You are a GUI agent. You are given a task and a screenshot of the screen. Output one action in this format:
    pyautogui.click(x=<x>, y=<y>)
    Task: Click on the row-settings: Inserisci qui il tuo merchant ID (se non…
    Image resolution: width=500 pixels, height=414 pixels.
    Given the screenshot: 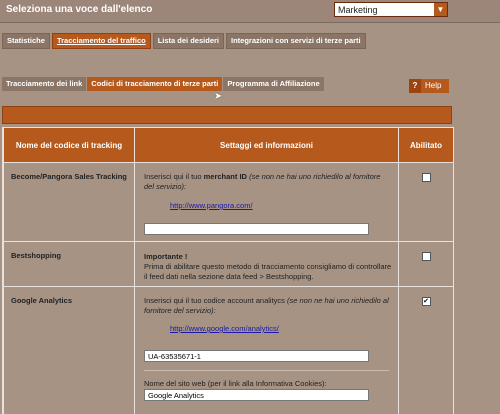 What is the action you would take?
    pyautogui.click(x=266, y=202)
    